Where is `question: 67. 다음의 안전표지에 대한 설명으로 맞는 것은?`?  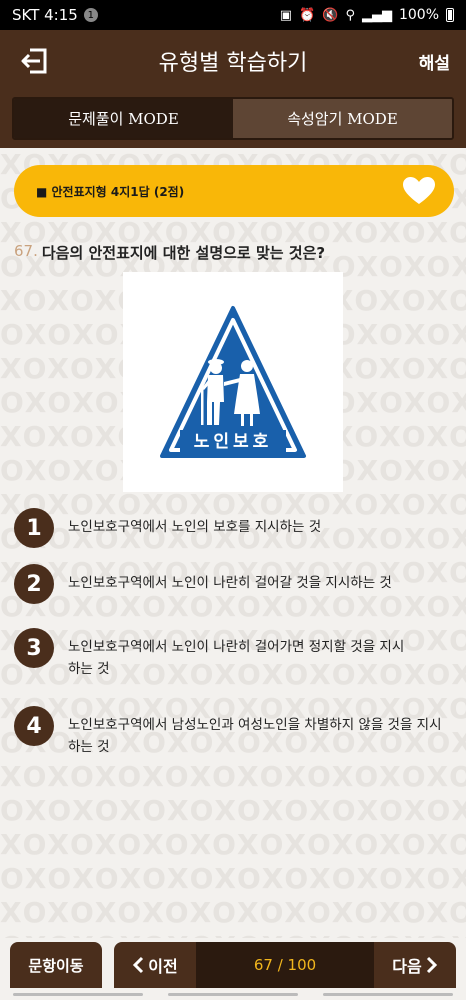 question: 67. 다음의 안전표지에 대한 설명으로 맞는 것은? is located at coordinates (234, 252).